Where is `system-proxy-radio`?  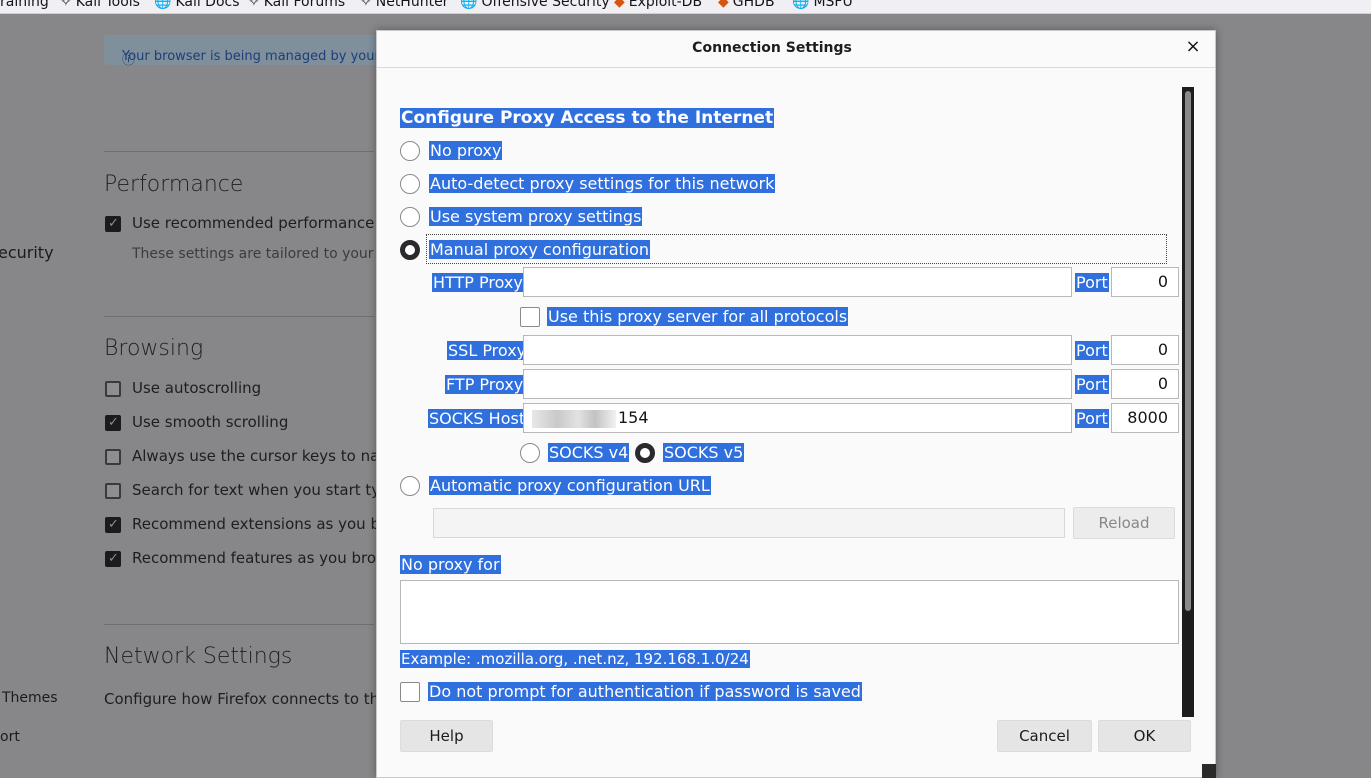
system-proxy-radio is located at coordinates (410, 217).